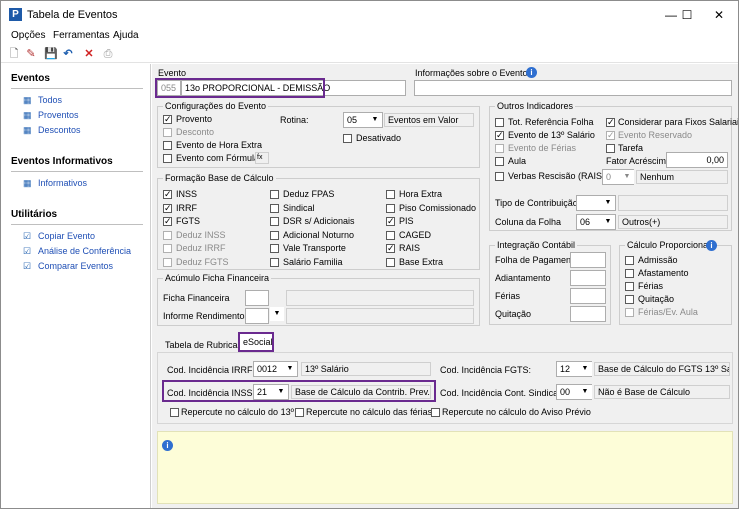 The width and height of the screenshot is (739, 509). I want to click on new-icon: 🗋, so click(14, 54).